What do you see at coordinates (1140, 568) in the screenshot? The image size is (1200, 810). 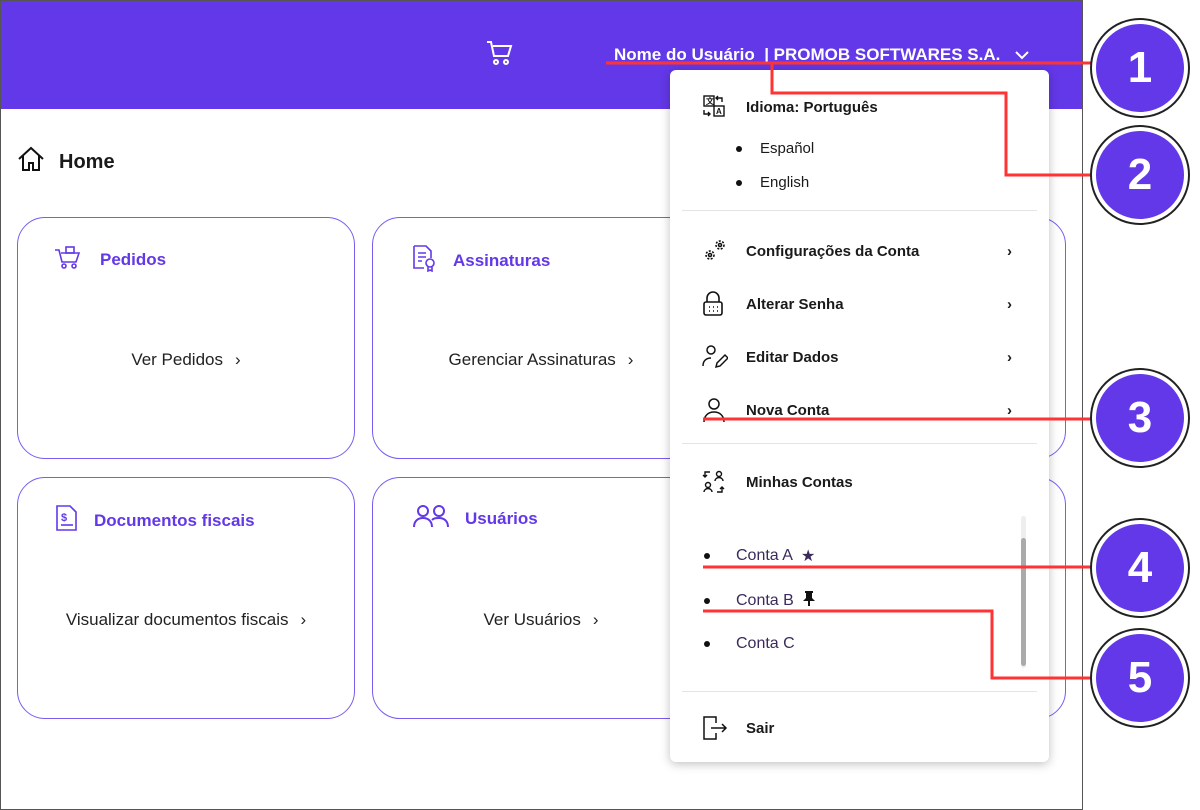 I see `callout-4: 4` at bounding box center [1140, 568].